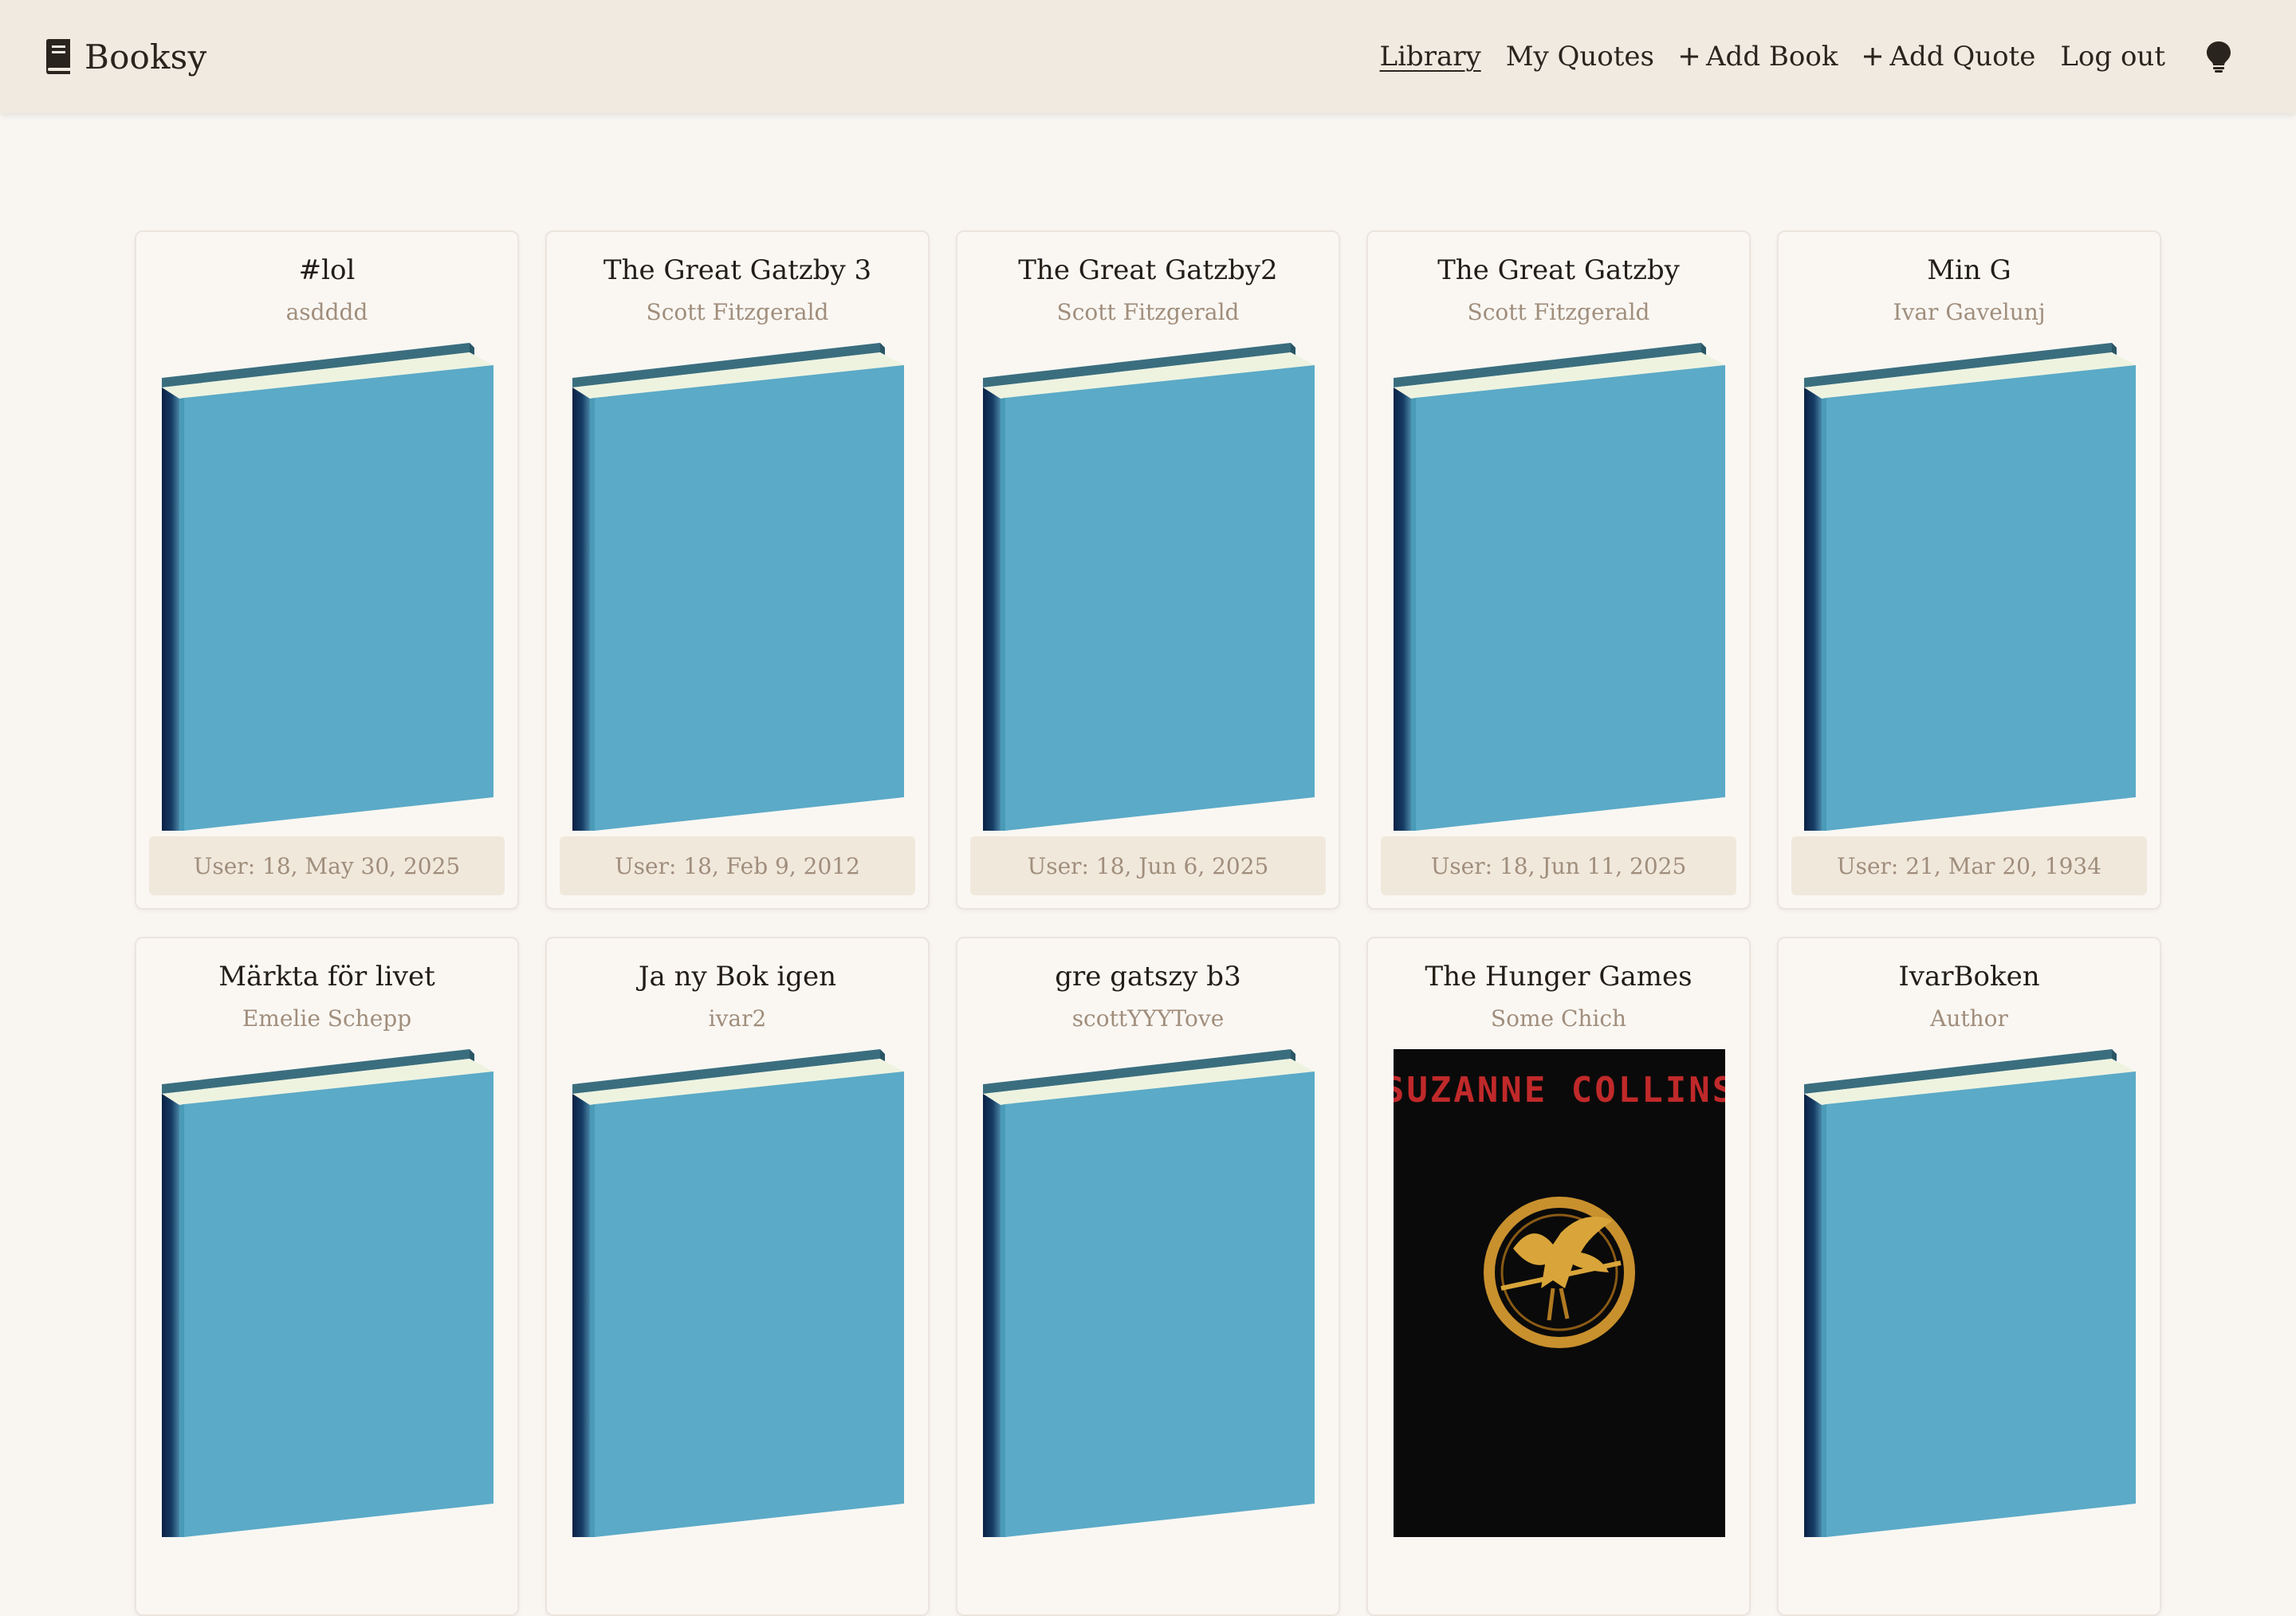 The width and height of the screenshot is (2296, 1616). What do you see at coordinates (1969, 312) in the screenshot?
I see `book-author: Ivar Gavelunj` at bounding box center [1969, 312].